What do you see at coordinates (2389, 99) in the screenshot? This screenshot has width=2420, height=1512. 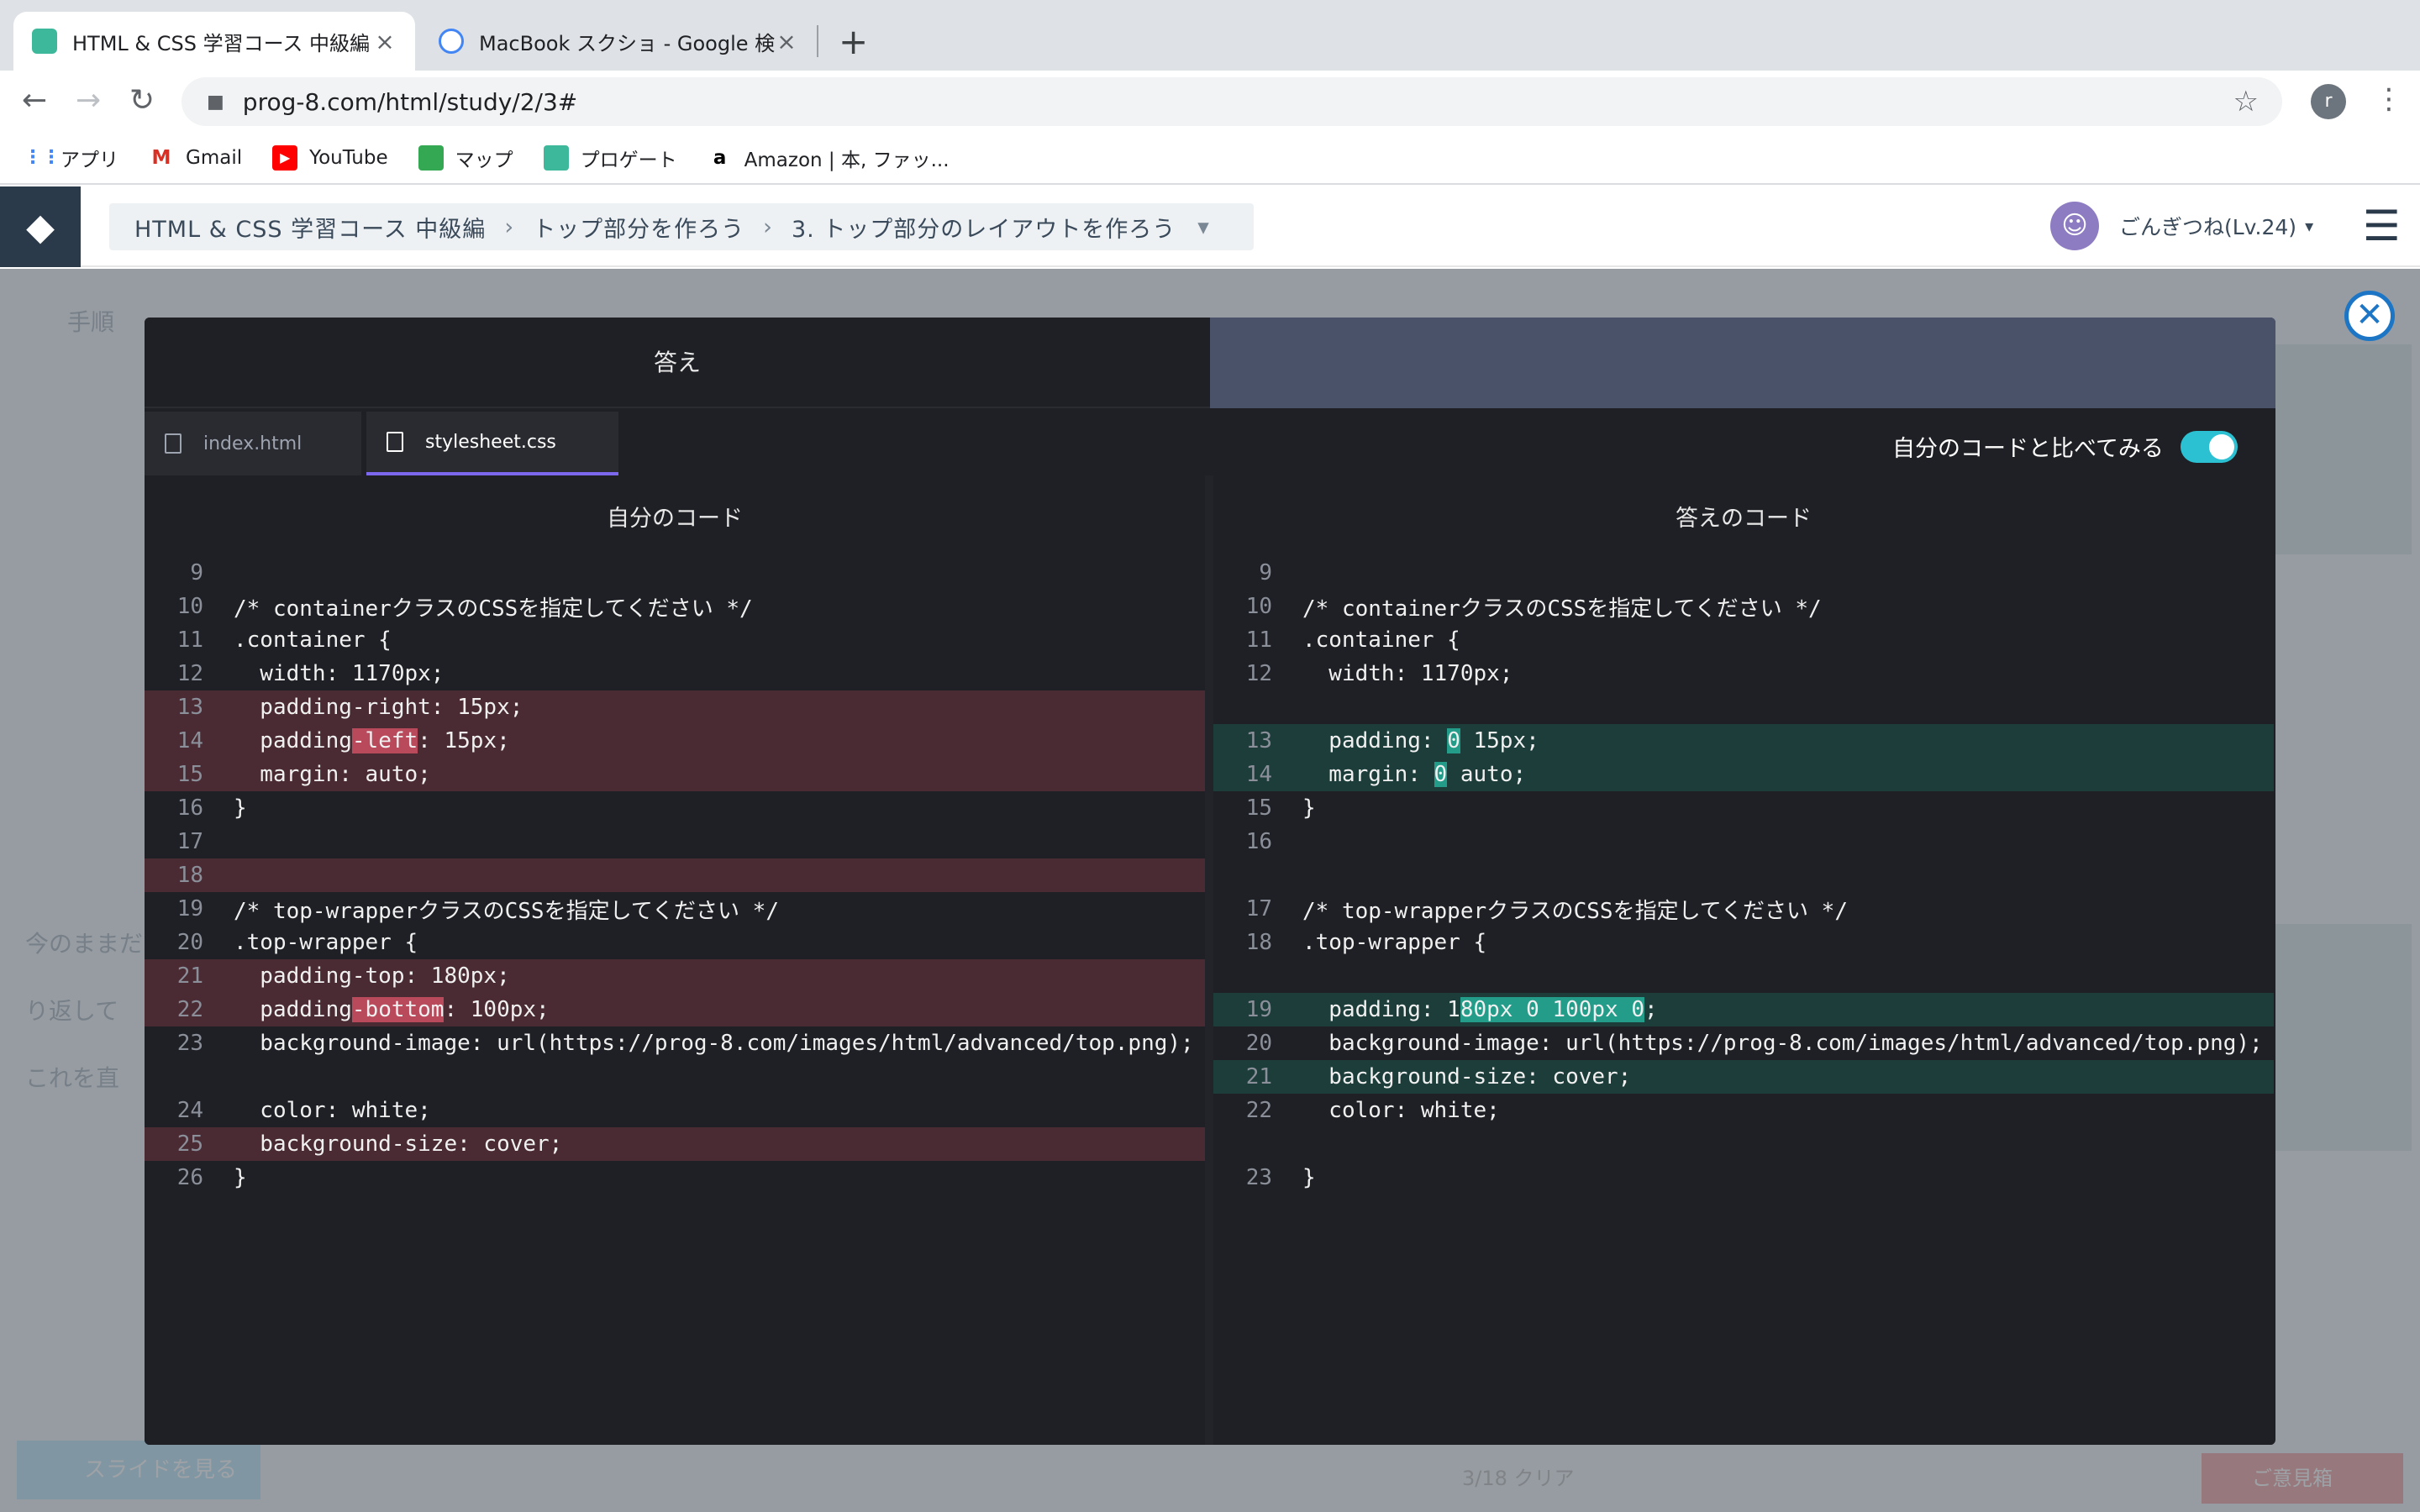 I see `browser-menu-icon: ⋮` at bounding box center [2389, 99].